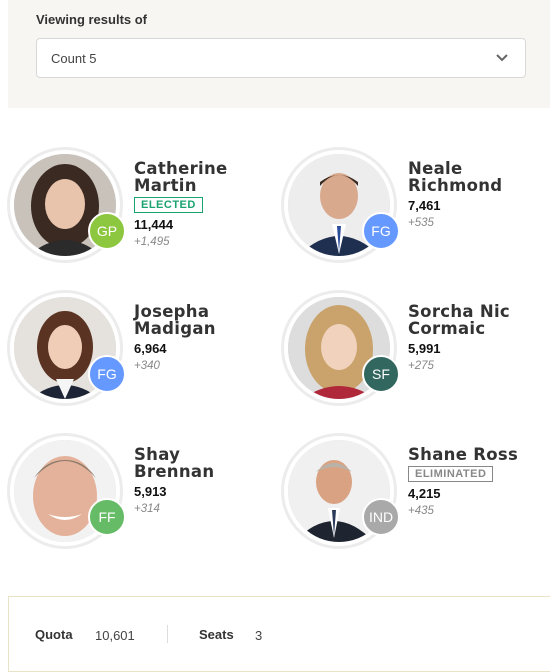 This screenshot has height=672, width=550. I want to click on candidate-transfer: +435, so click(421, 511).